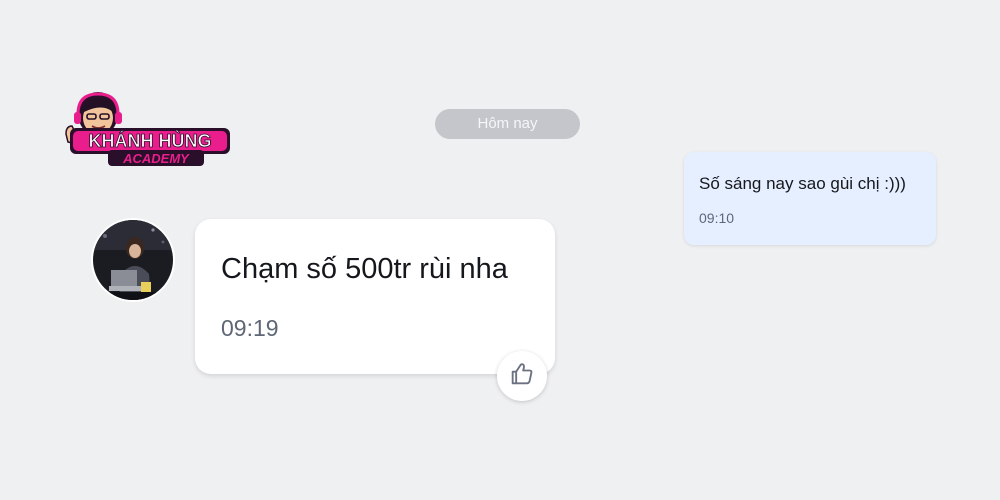 Image resolution: width=1000 pixels, height=500 pixels. What do you see at coordinates (156, 158) in the screenshot?
I see `logo-line2: ACADEMY` at bounding box center [156, 158].